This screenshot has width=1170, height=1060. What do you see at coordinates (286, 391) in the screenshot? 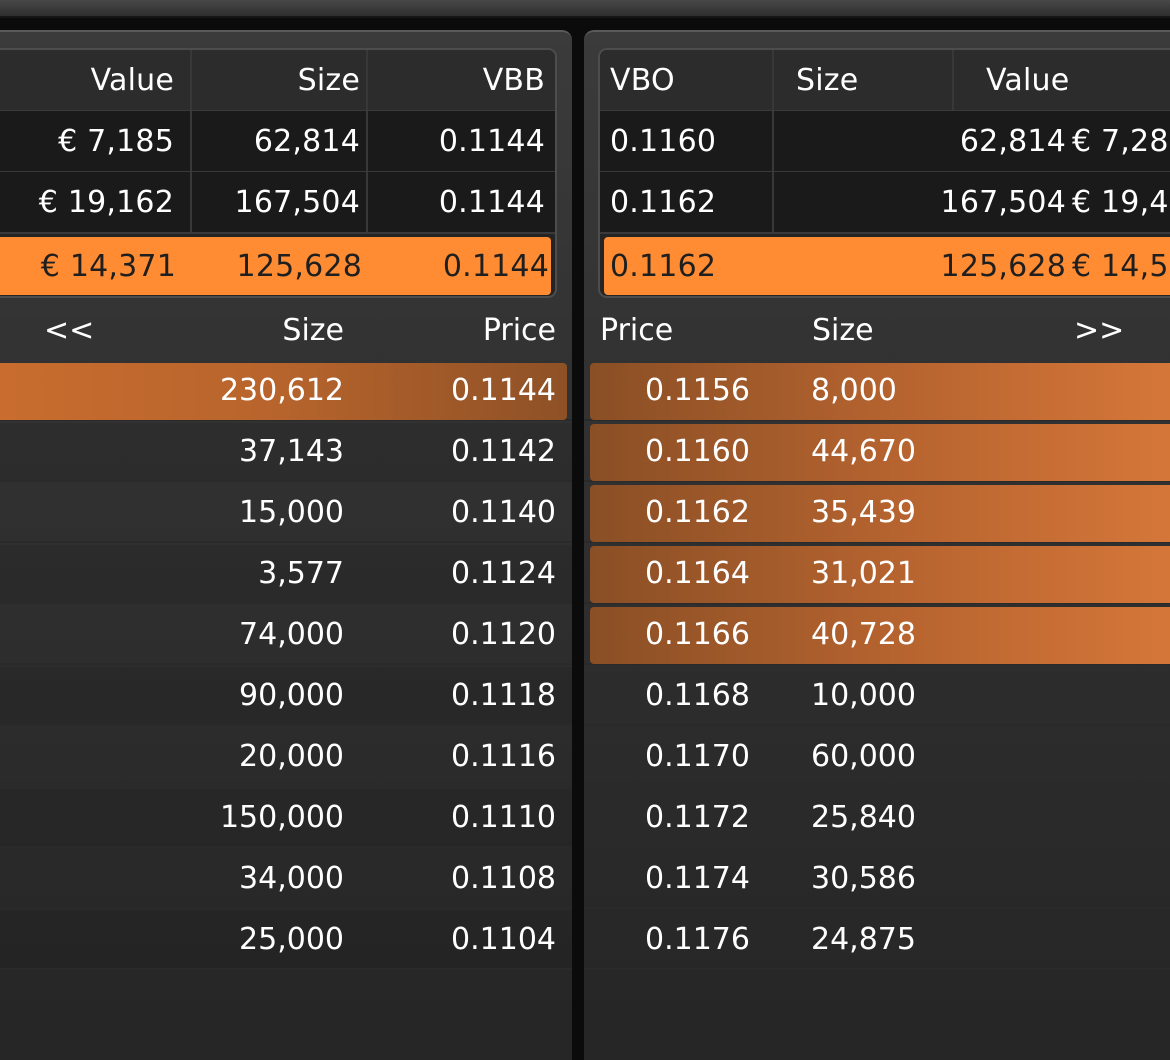
I see `bid-book-row: 230,612 0.1144` at bounding box center [286, 391].